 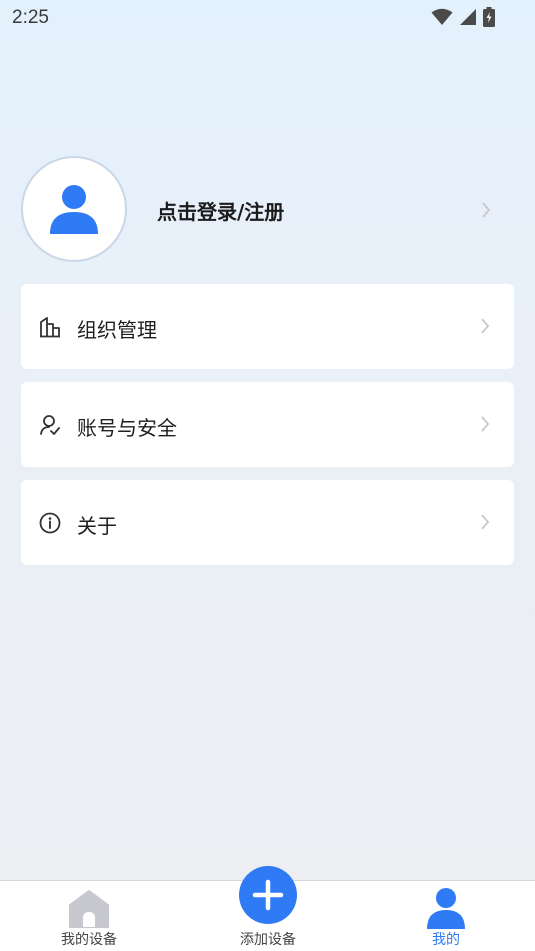 I want to click on tab-label: 添加设备, so click(x=268, y=940).